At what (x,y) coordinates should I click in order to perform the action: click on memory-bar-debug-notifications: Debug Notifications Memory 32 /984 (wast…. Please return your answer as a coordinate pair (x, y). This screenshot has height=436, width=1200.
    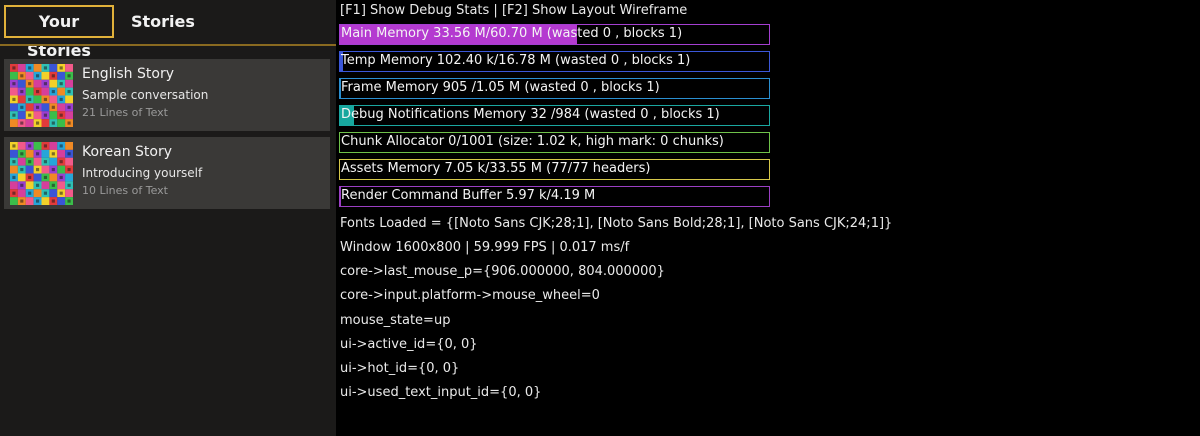
    Looking at the image, I should click on (554, 115).